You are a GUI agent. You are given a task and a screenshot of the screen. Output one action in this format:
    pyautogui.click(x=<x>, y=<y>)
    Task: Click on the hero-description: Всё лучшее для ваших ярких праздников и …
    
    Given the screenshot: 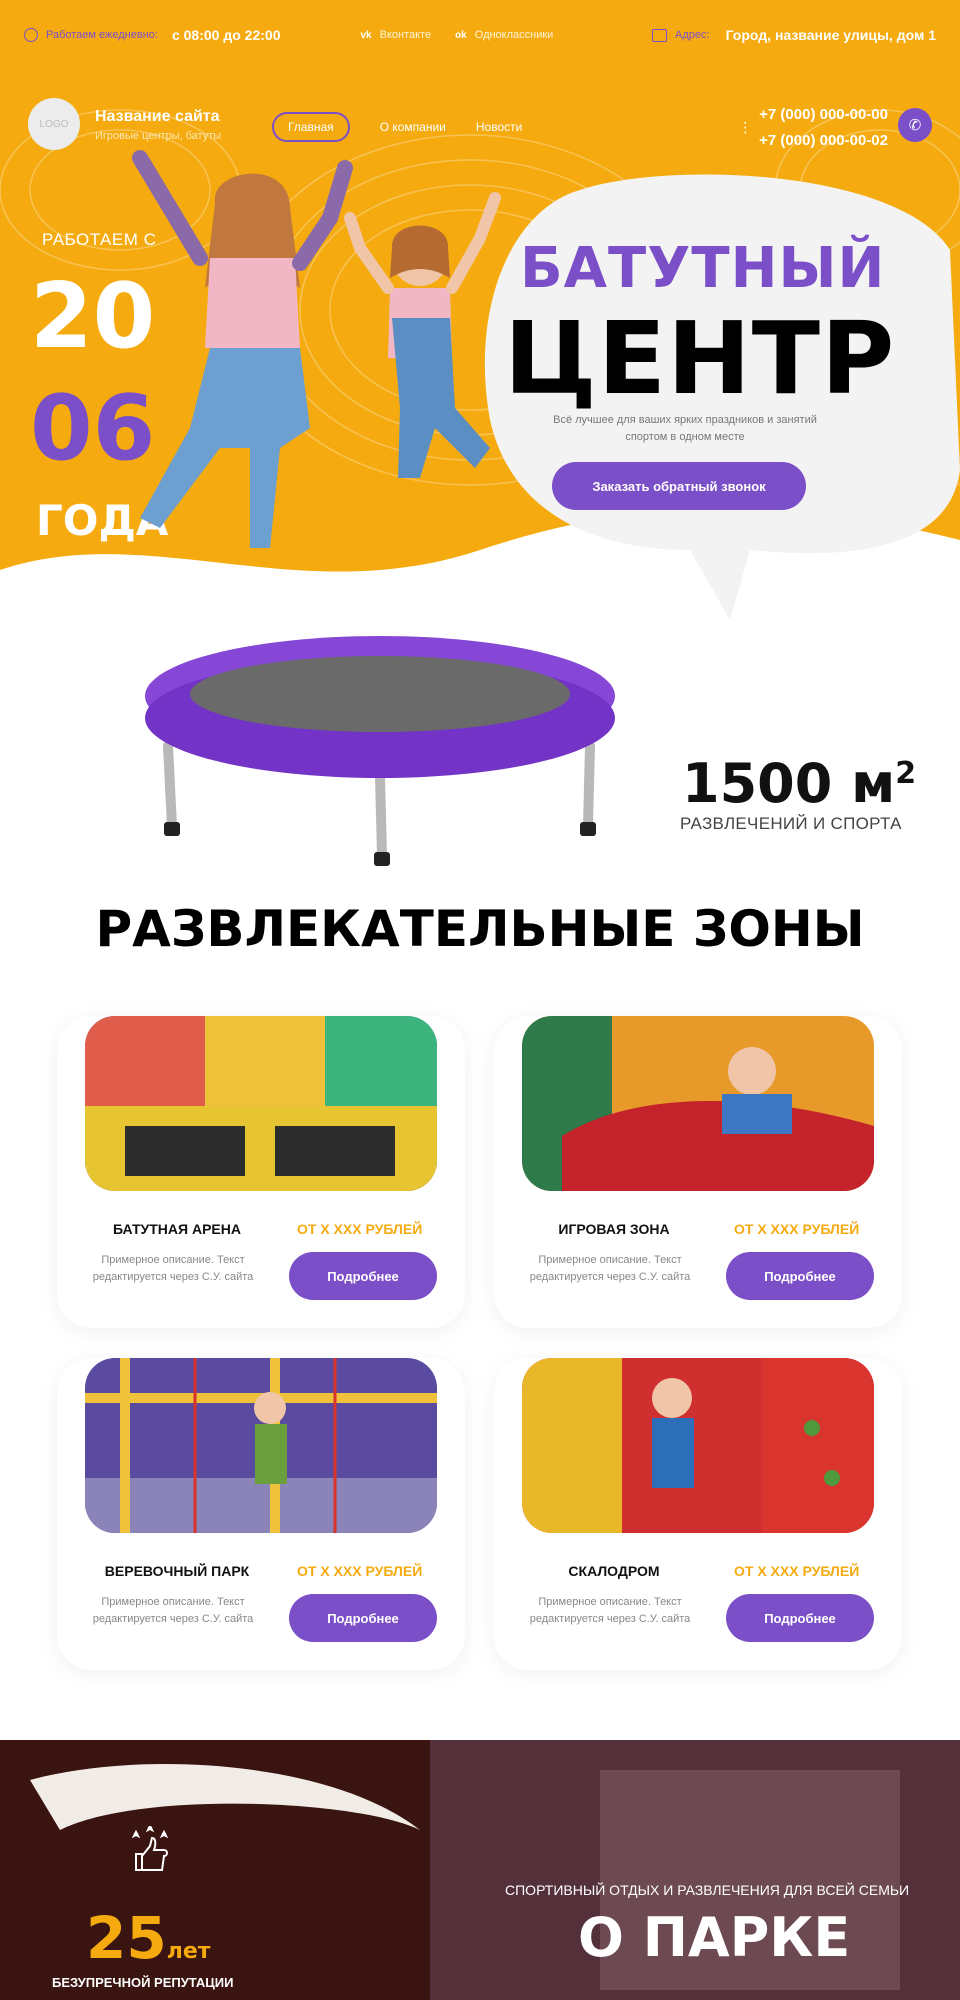 What is the action you would take?
    pyautogui.click(x=685, y=428)
    